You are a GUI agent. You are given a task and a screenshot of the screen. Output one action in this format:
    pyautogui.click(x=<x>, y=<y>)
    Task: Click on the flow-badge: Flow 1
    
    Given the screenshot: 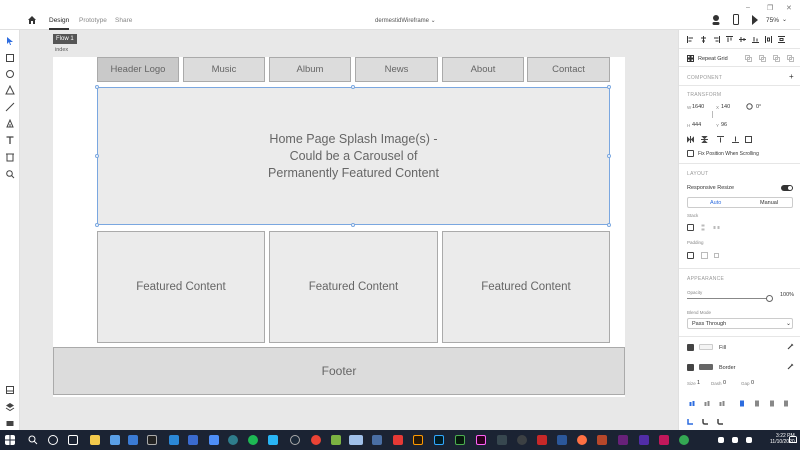 What is the action you would take?
    pyautogui.click(x=65, y=39)
    